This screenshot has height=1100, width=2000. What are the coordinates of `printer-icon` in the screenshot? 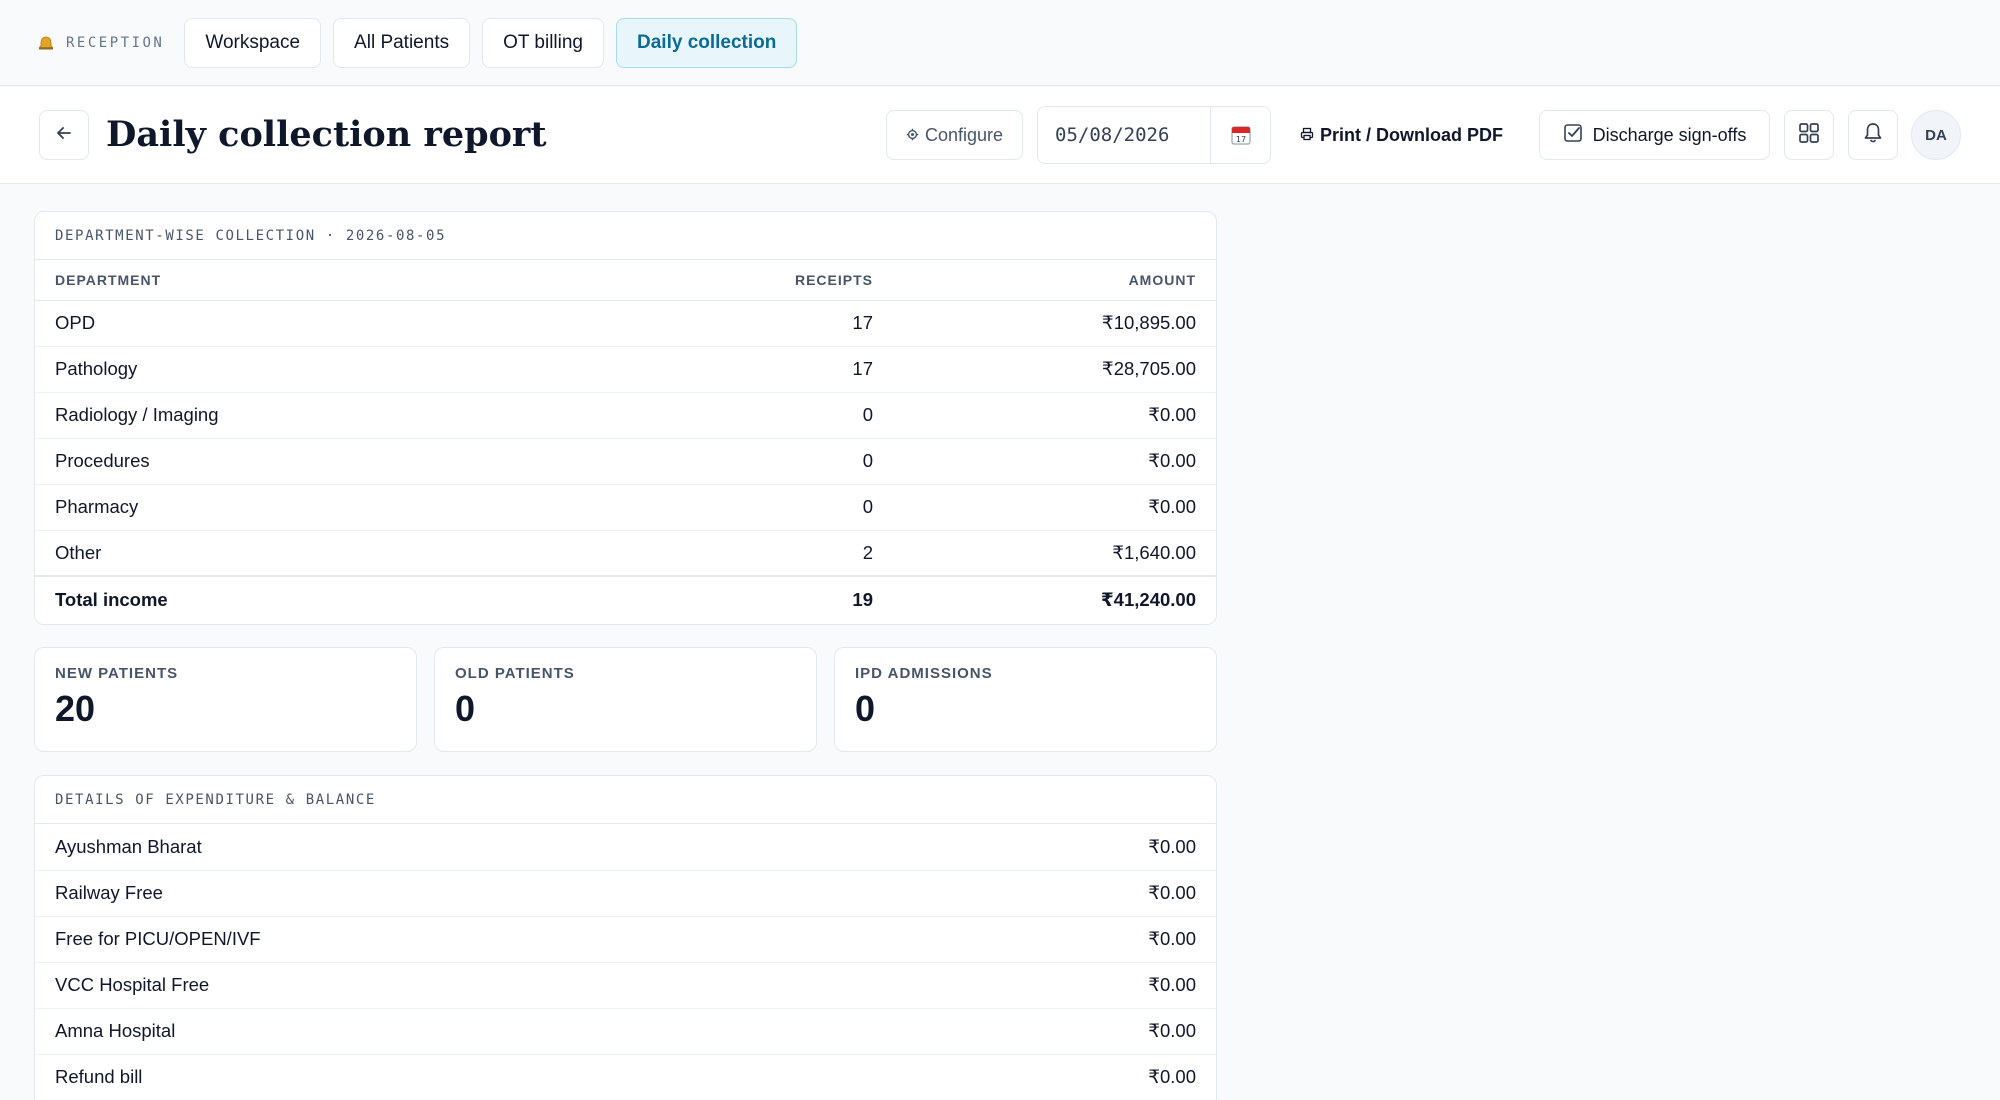 It's located at (1307, 135).